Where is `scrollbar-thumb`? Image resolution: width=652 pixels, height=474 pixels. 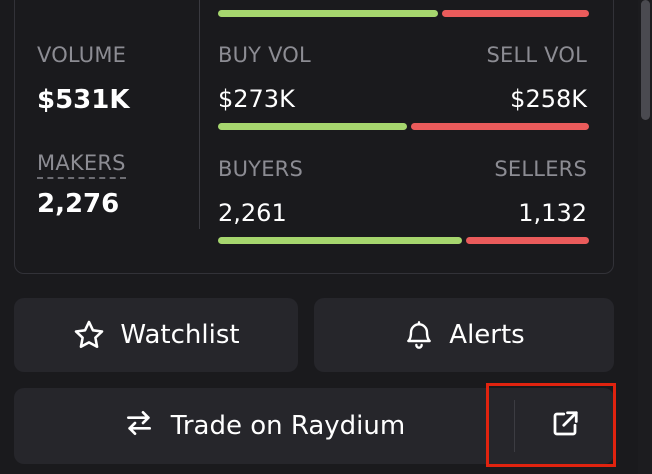 scrollbar-thumb is located at coordinates (645, 60).